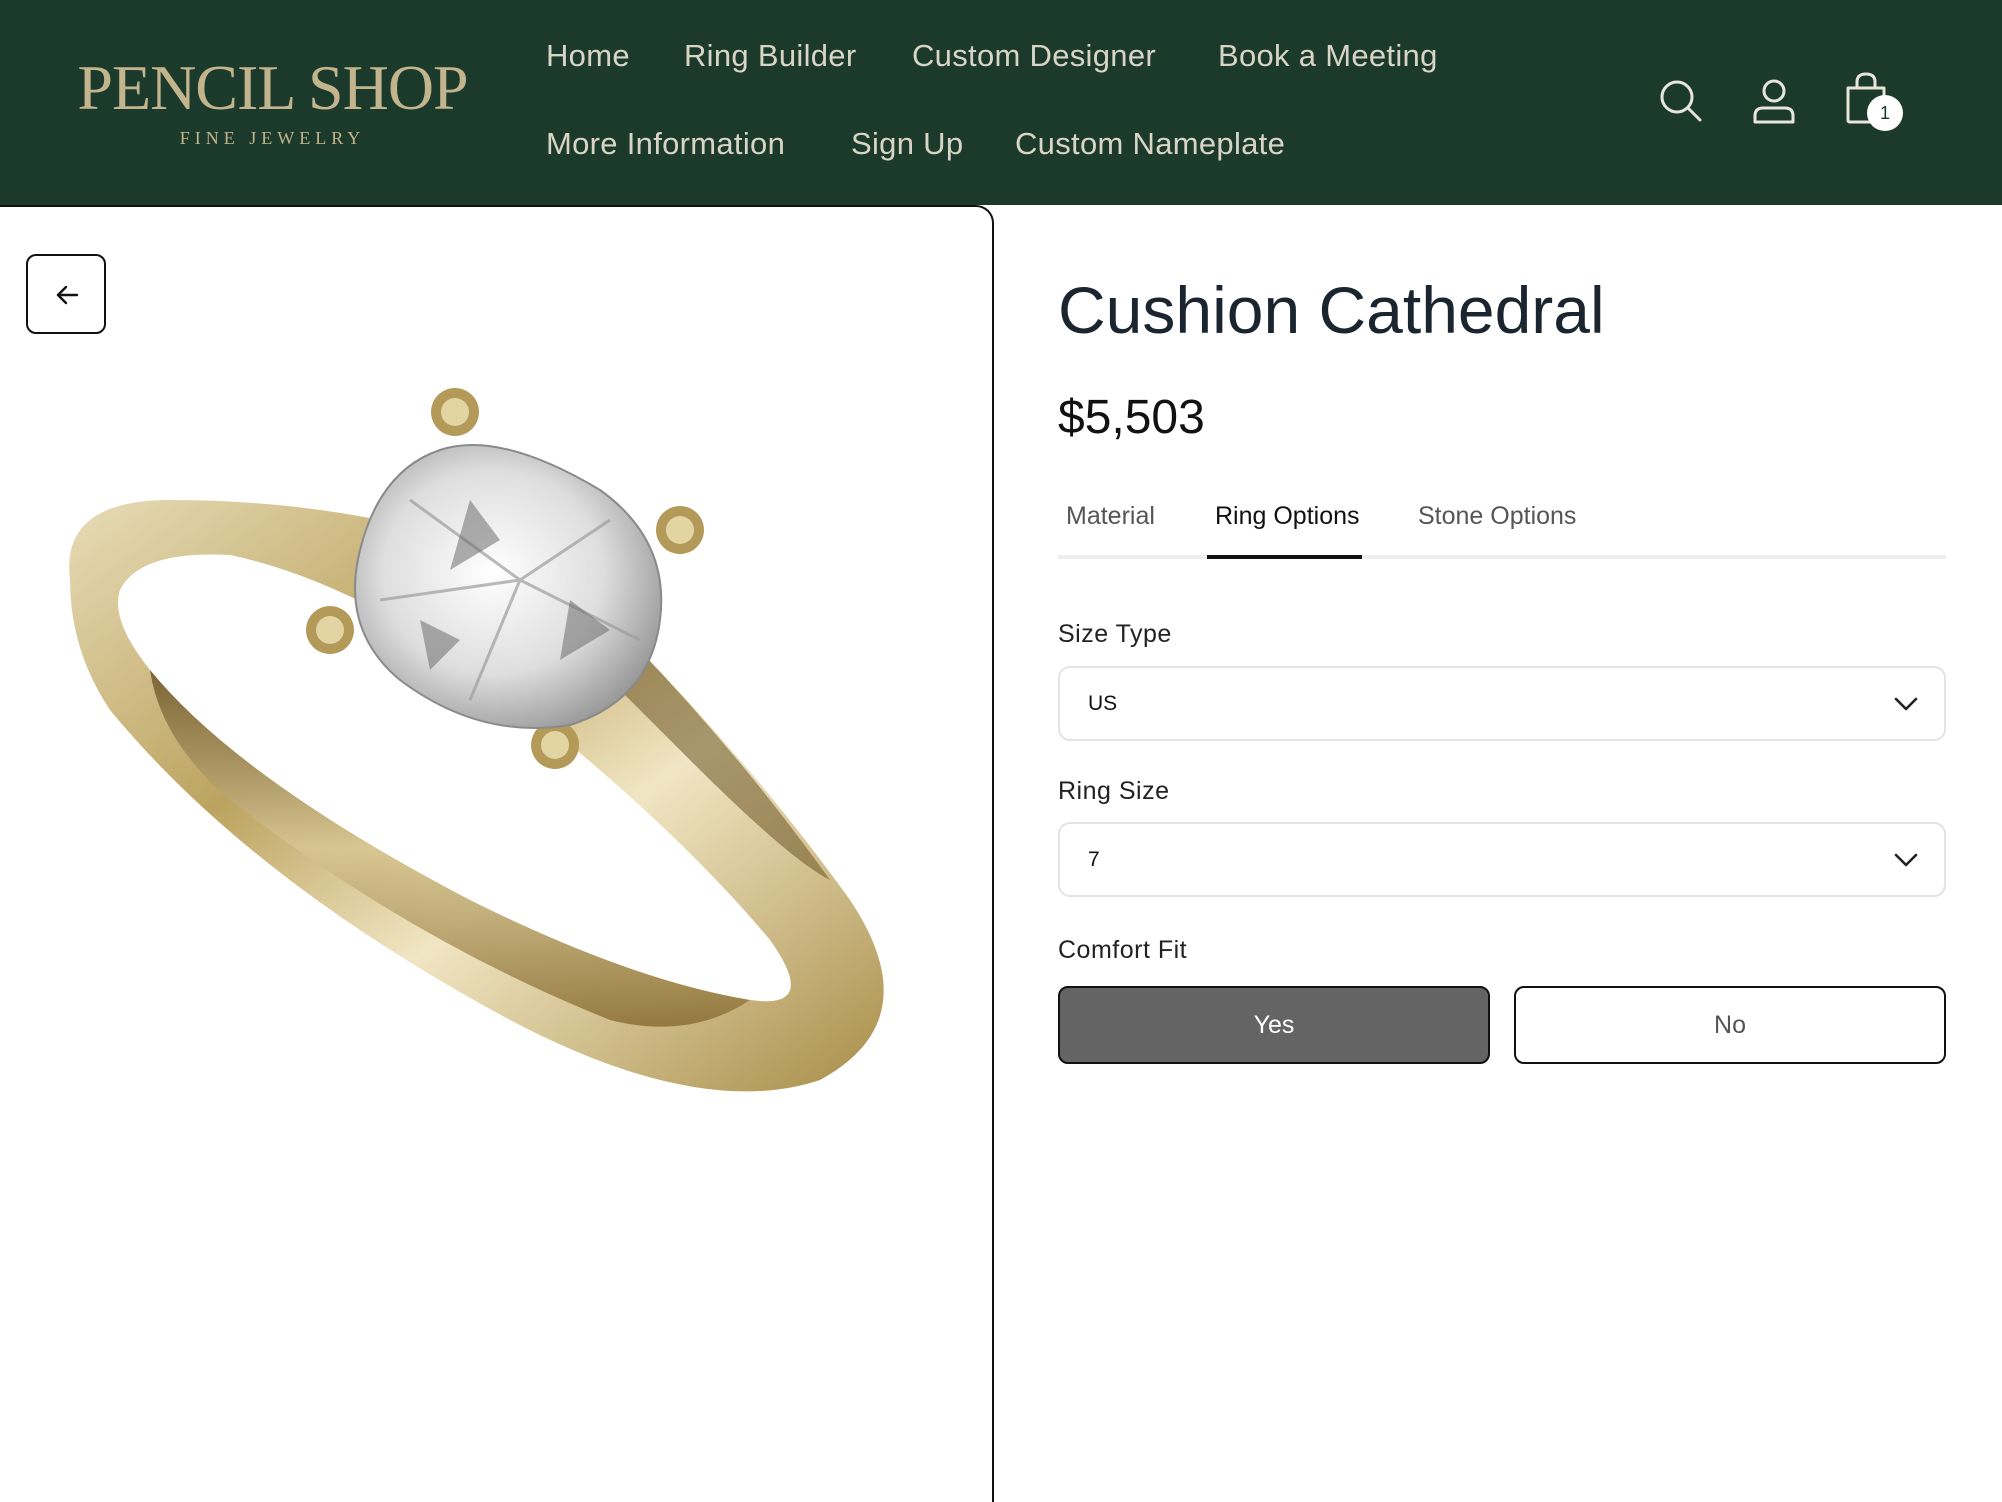 The height and width of the screenshot is (1502, 2002). I want to click on tab-stone-options: Stone Options, so click(1497, 516).